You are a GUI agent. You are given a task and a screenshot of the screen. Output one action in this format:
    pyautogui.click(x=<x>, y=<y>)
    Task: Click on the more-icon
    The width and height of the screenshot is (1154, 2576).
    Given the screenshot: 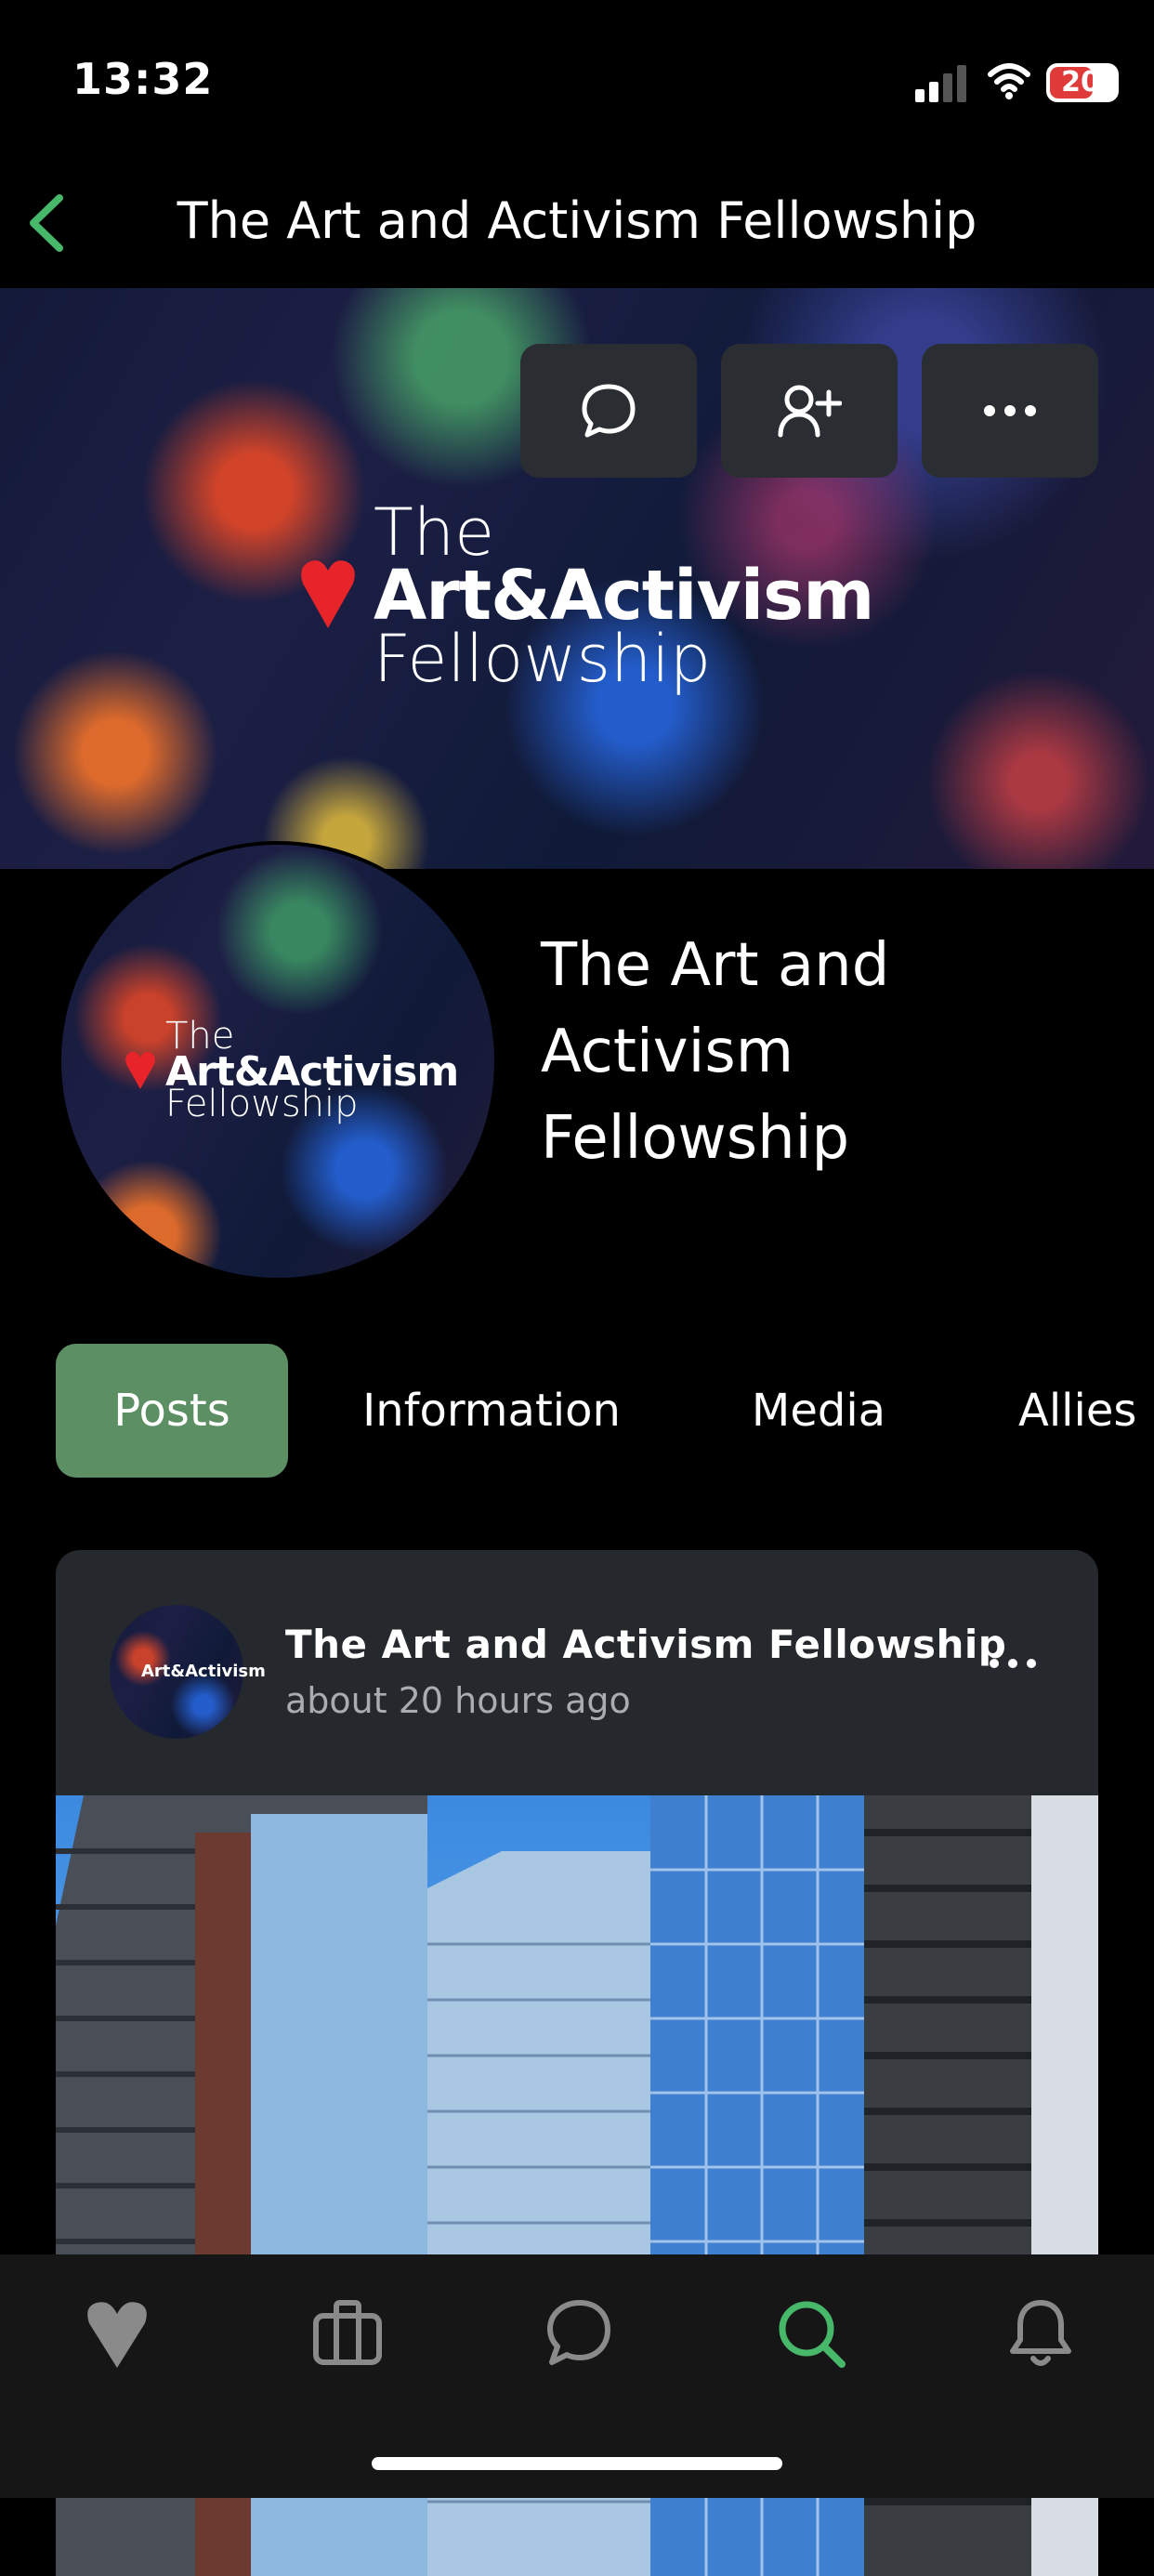 What is the action you would take?
    pyautogui.click(x=1010, y=410)
    